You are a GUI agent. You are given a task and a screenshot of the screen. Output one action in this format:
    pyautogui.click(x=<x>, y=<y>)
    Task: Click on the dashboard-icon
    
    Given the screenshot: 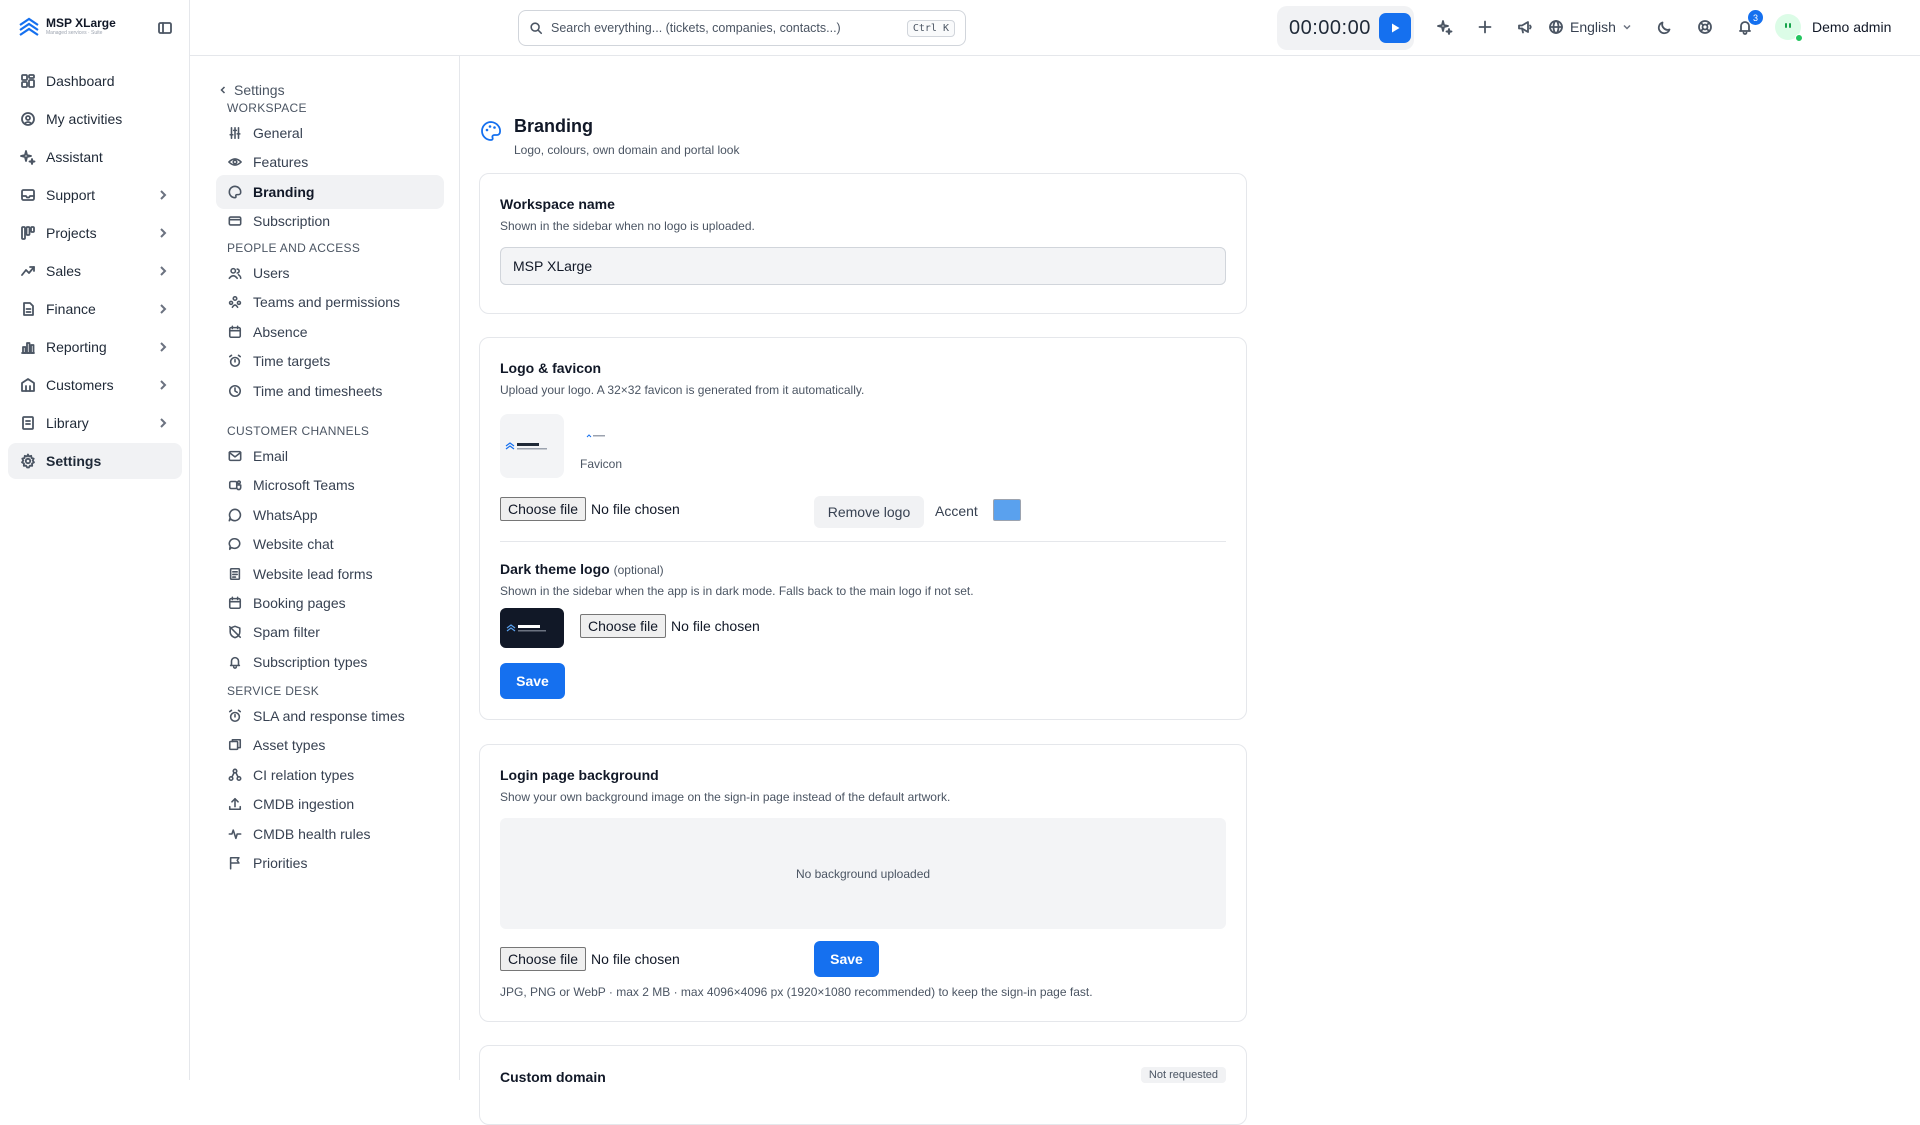 What is the action you would take?
    pyautogui.click(x=28, y=81)
    